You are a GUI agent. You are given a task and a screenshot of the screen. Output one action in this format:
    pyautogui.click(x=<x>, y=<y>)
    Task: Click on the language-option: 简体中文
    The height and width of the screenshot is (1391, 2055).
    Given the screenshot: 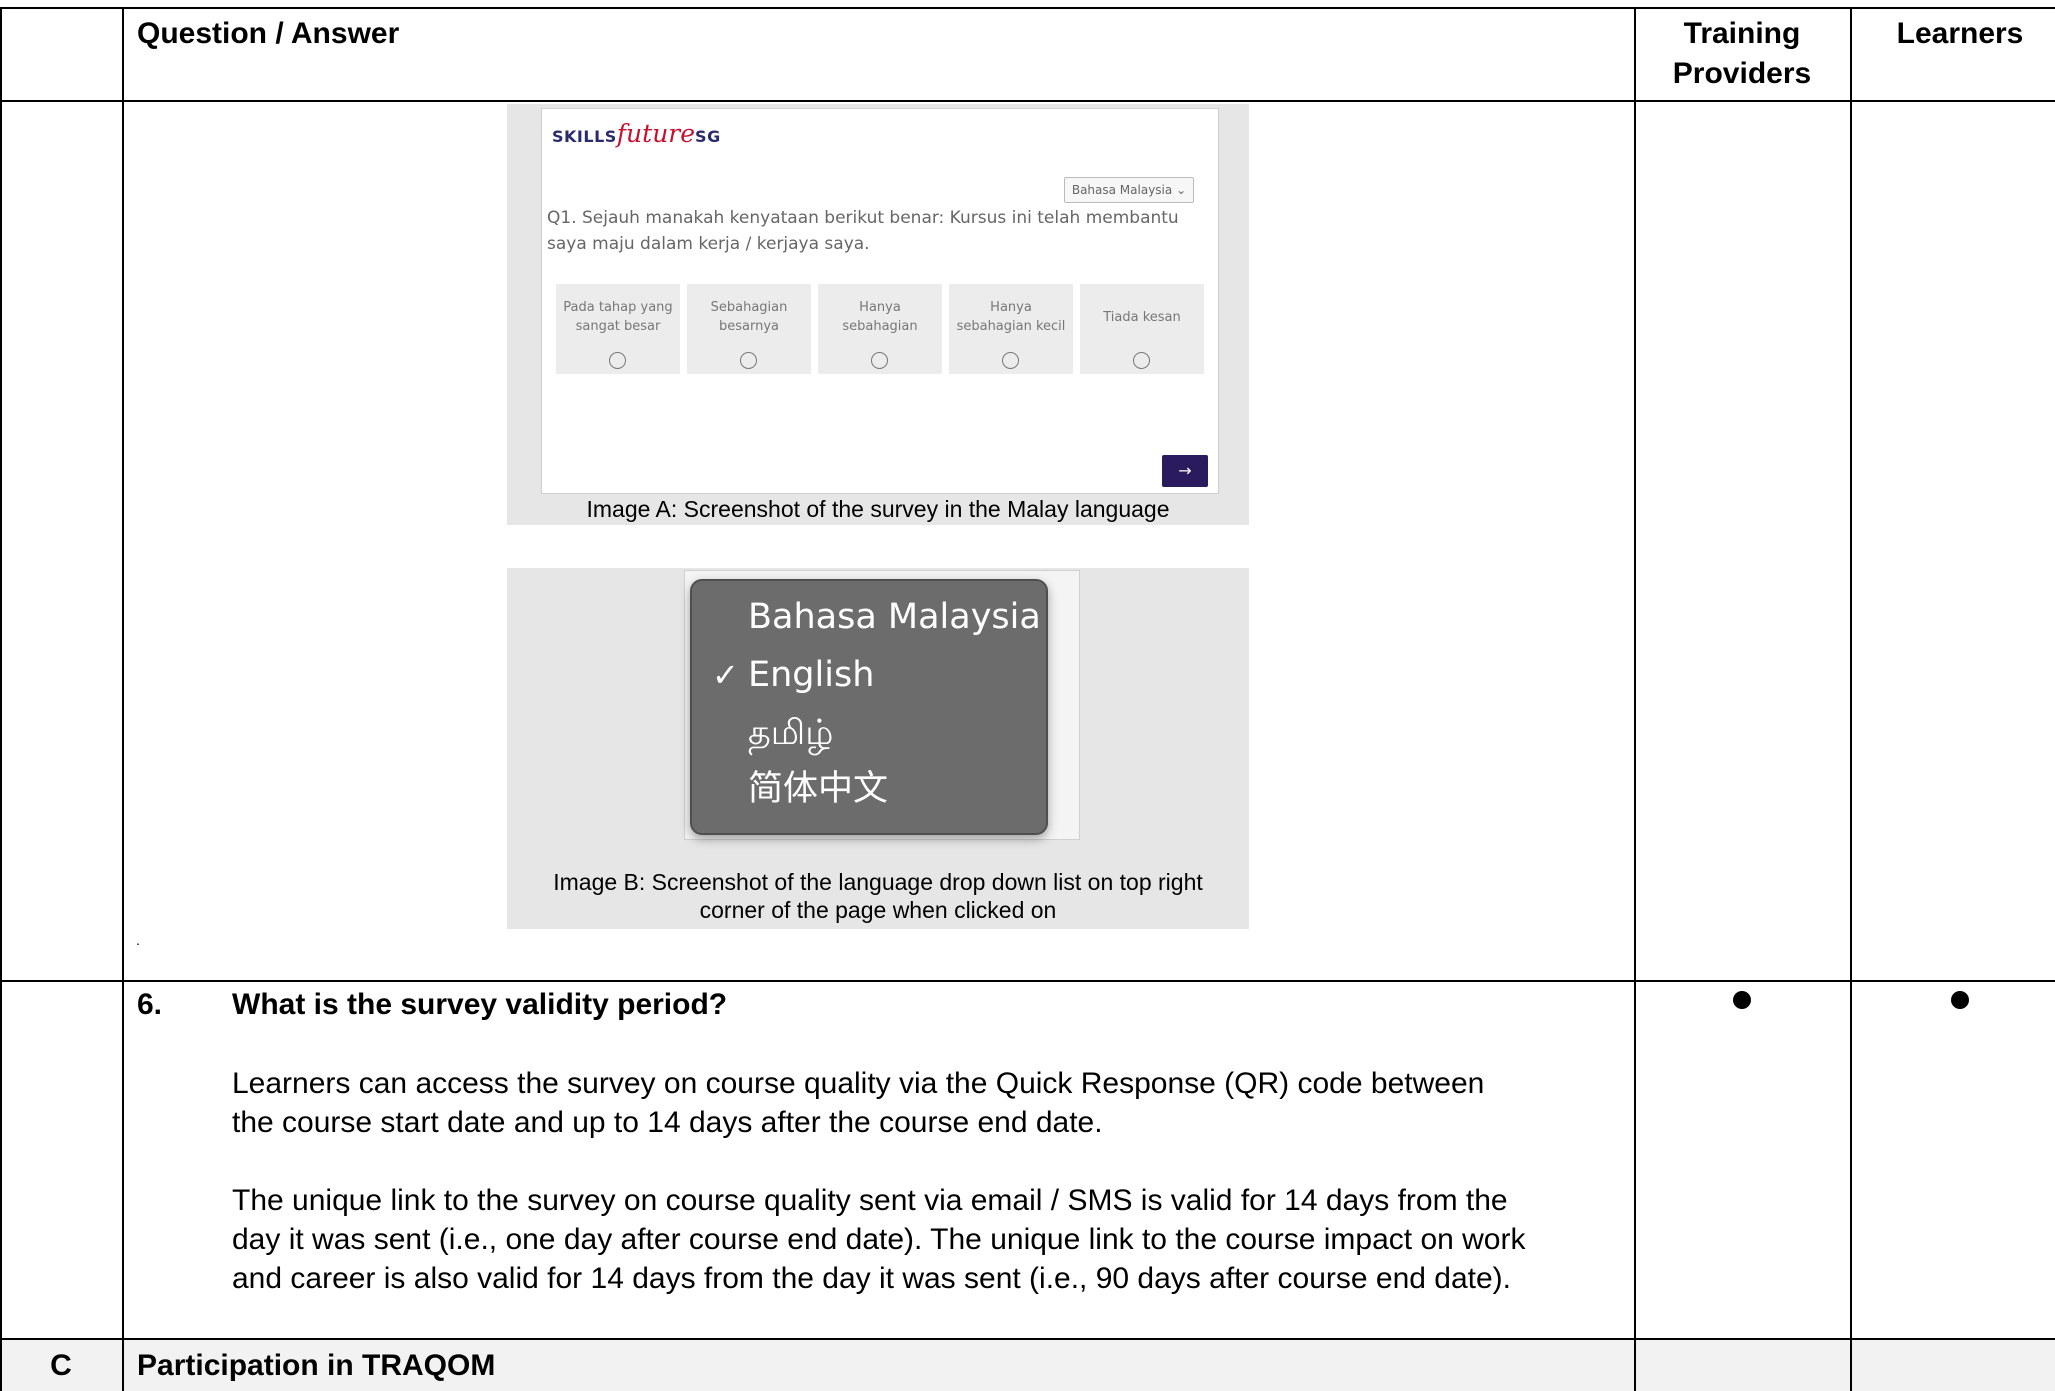 What is the action you would take?
    pyautogui.click(x=818, y=789)
    